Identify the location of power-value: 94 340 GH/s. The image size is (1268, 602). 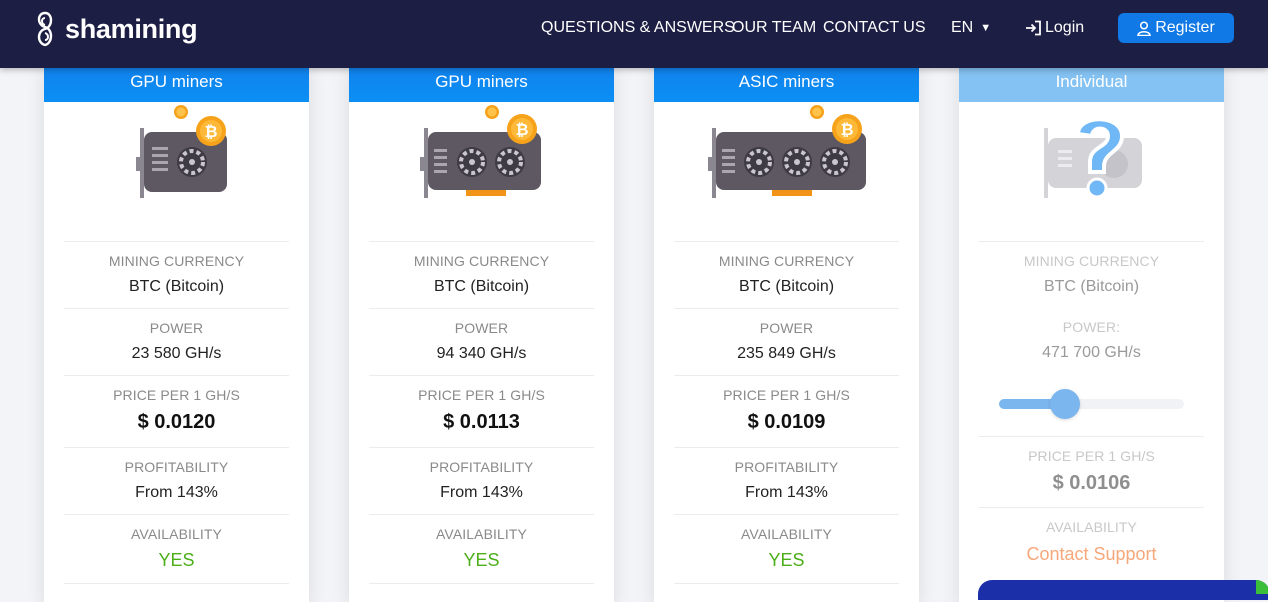
(481, 353).